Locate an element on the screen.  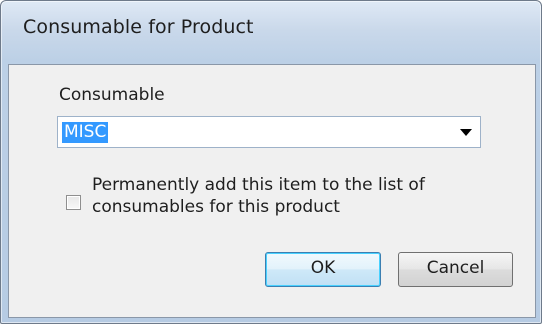
consumable-value: MISC is located at coordinates (85, 132).